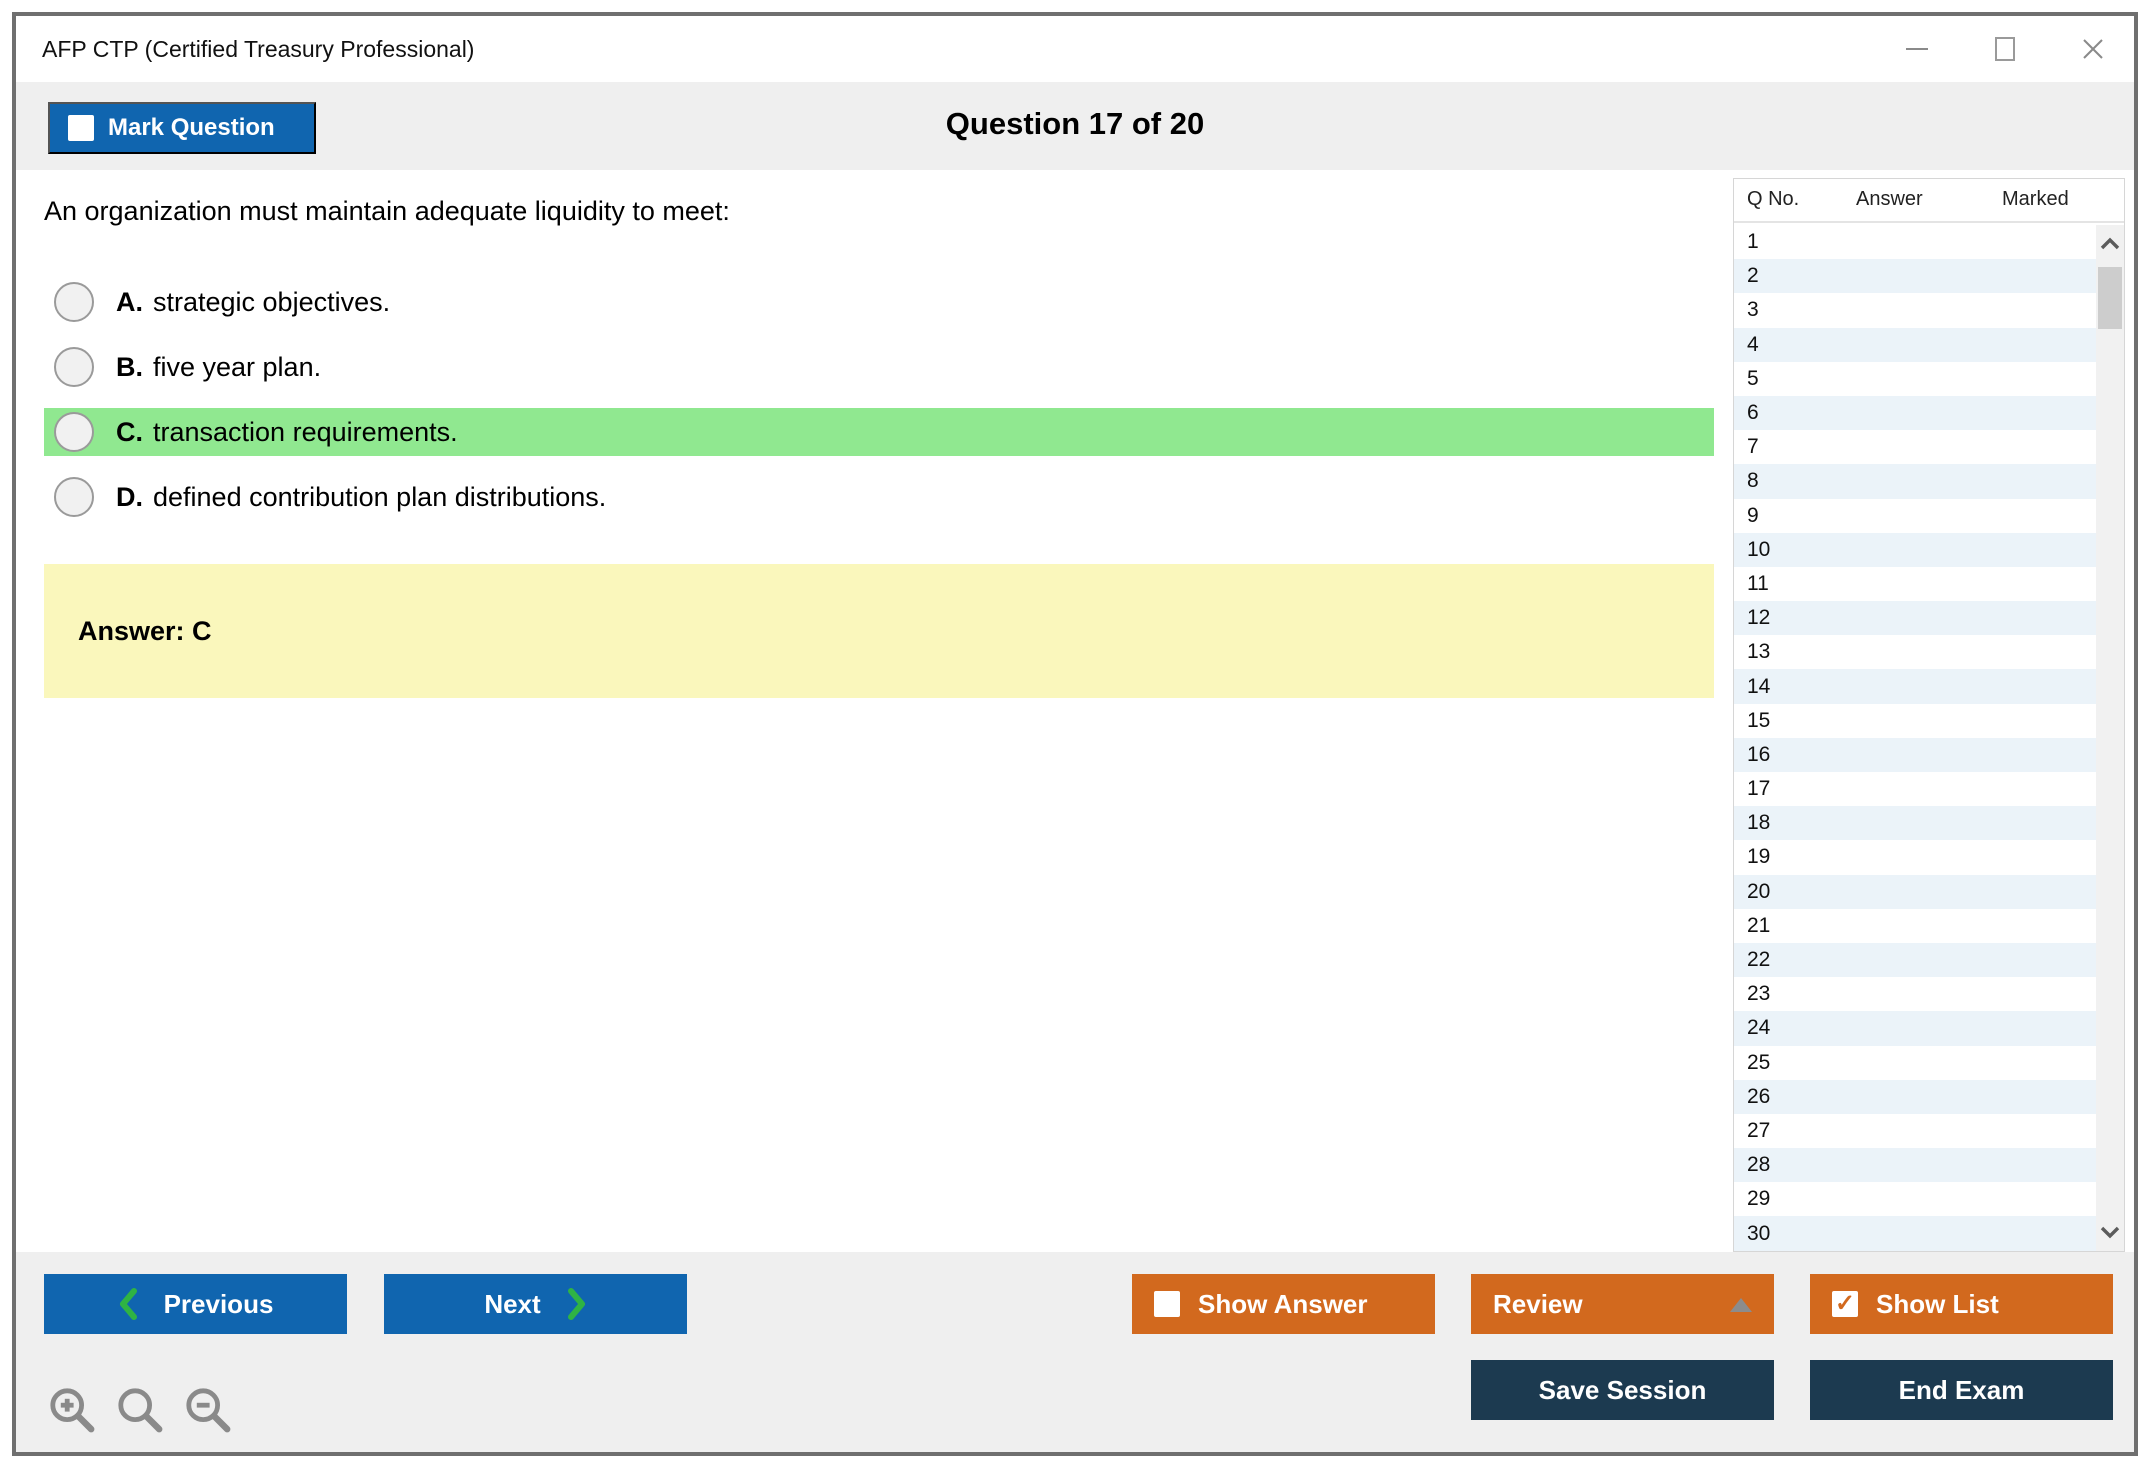  What do you see at coordinates (1916, 584) in the screenshot?
I see `question-list-row: 11` at bounding box center [1916, 584].